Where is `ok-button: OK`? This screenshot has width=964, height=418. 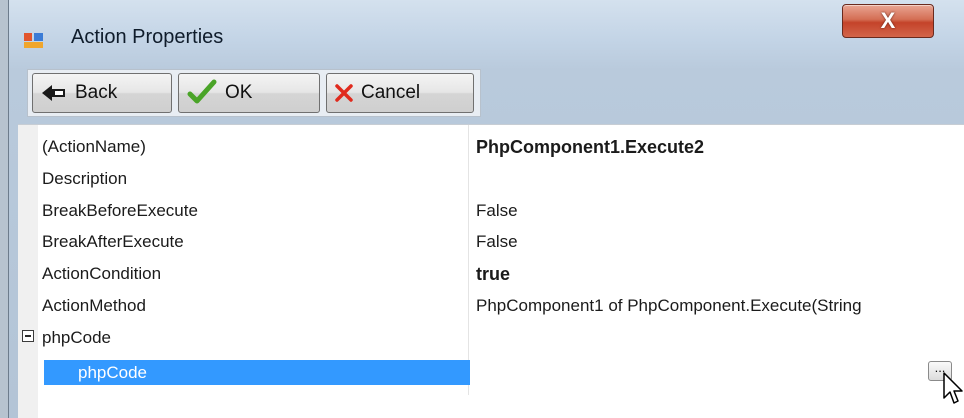
ok-button: OK is located at coordinates (249, 93).